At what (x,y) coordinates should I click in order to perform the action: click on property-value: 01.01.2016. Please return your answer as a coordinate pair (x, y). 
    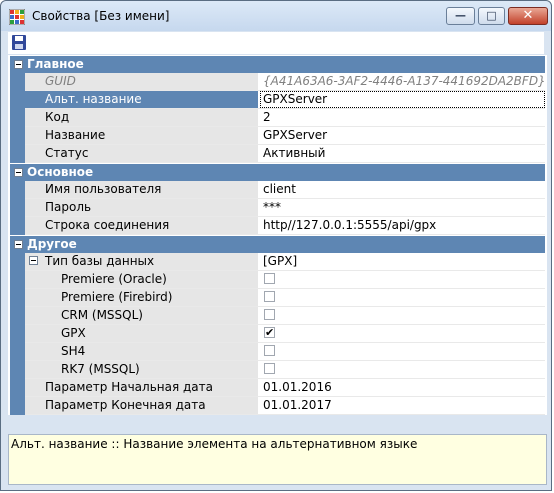
    Looking at the image, I should click on (297, 387).